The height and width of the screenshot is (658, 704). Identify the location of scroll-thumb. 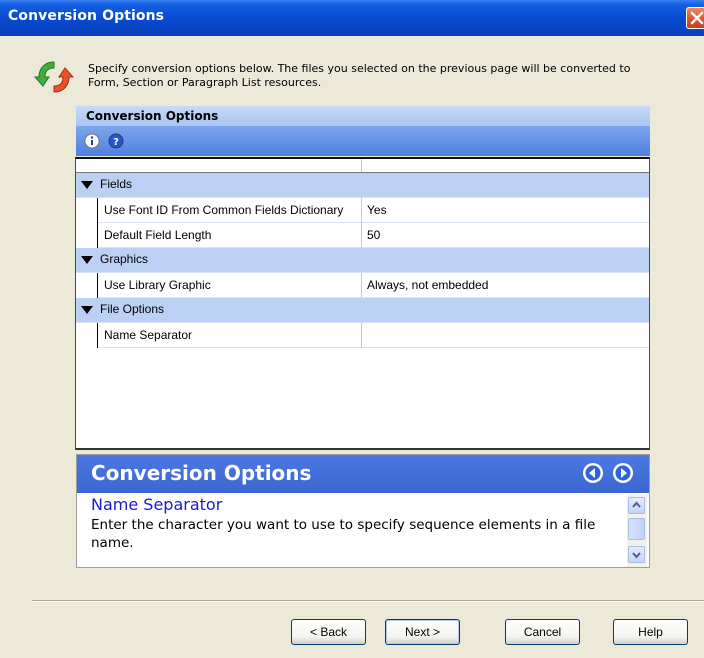
(636, 529).